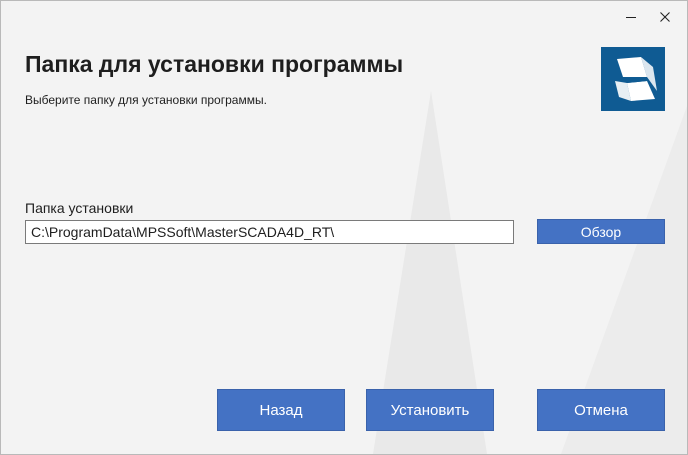 The width and height of the screenshot is (688, 455). I want to click on back-button: Назад, so click(281, 410).